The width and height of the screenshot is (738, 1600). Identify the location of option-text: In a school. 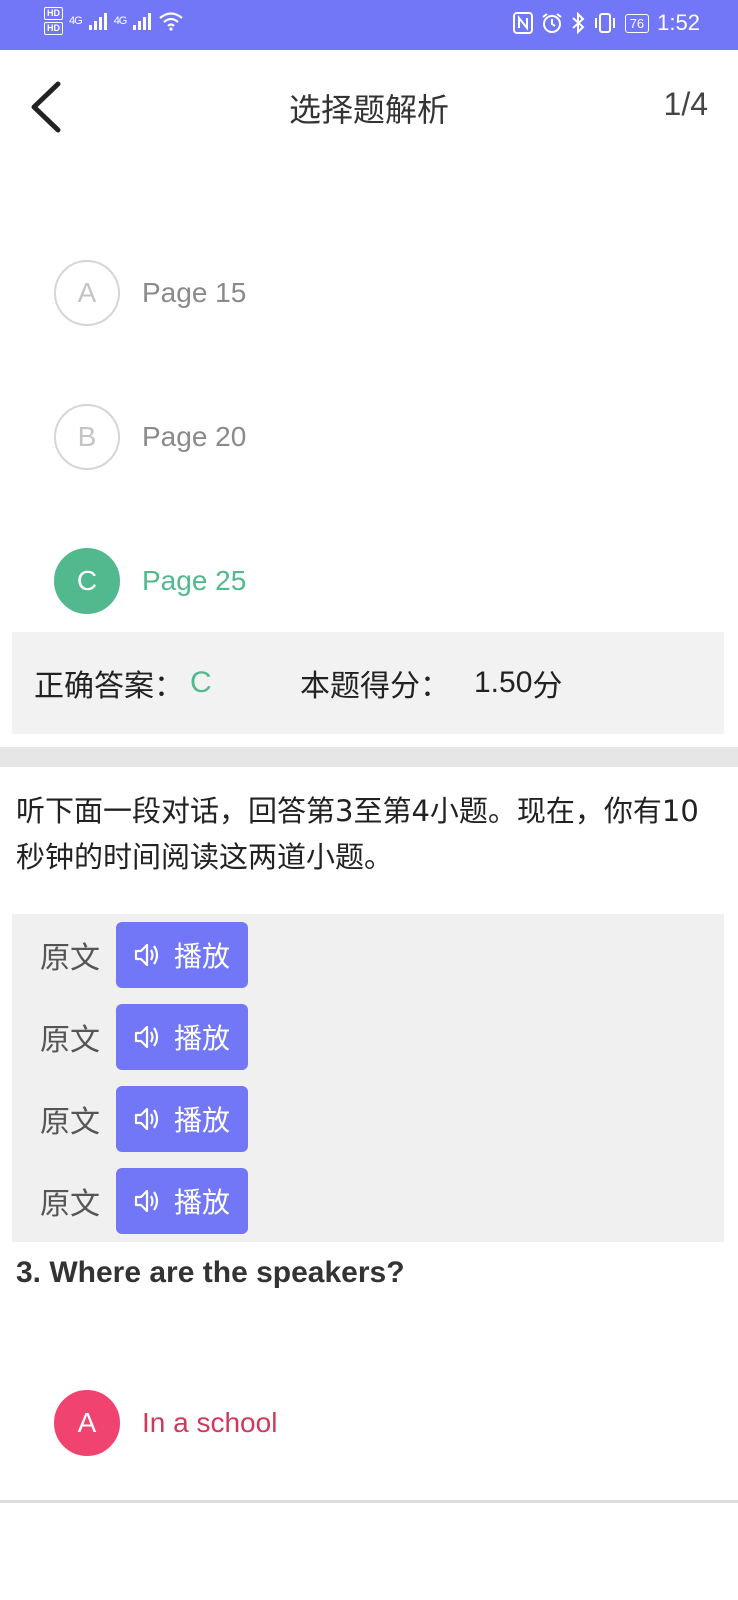
(210, 1422).